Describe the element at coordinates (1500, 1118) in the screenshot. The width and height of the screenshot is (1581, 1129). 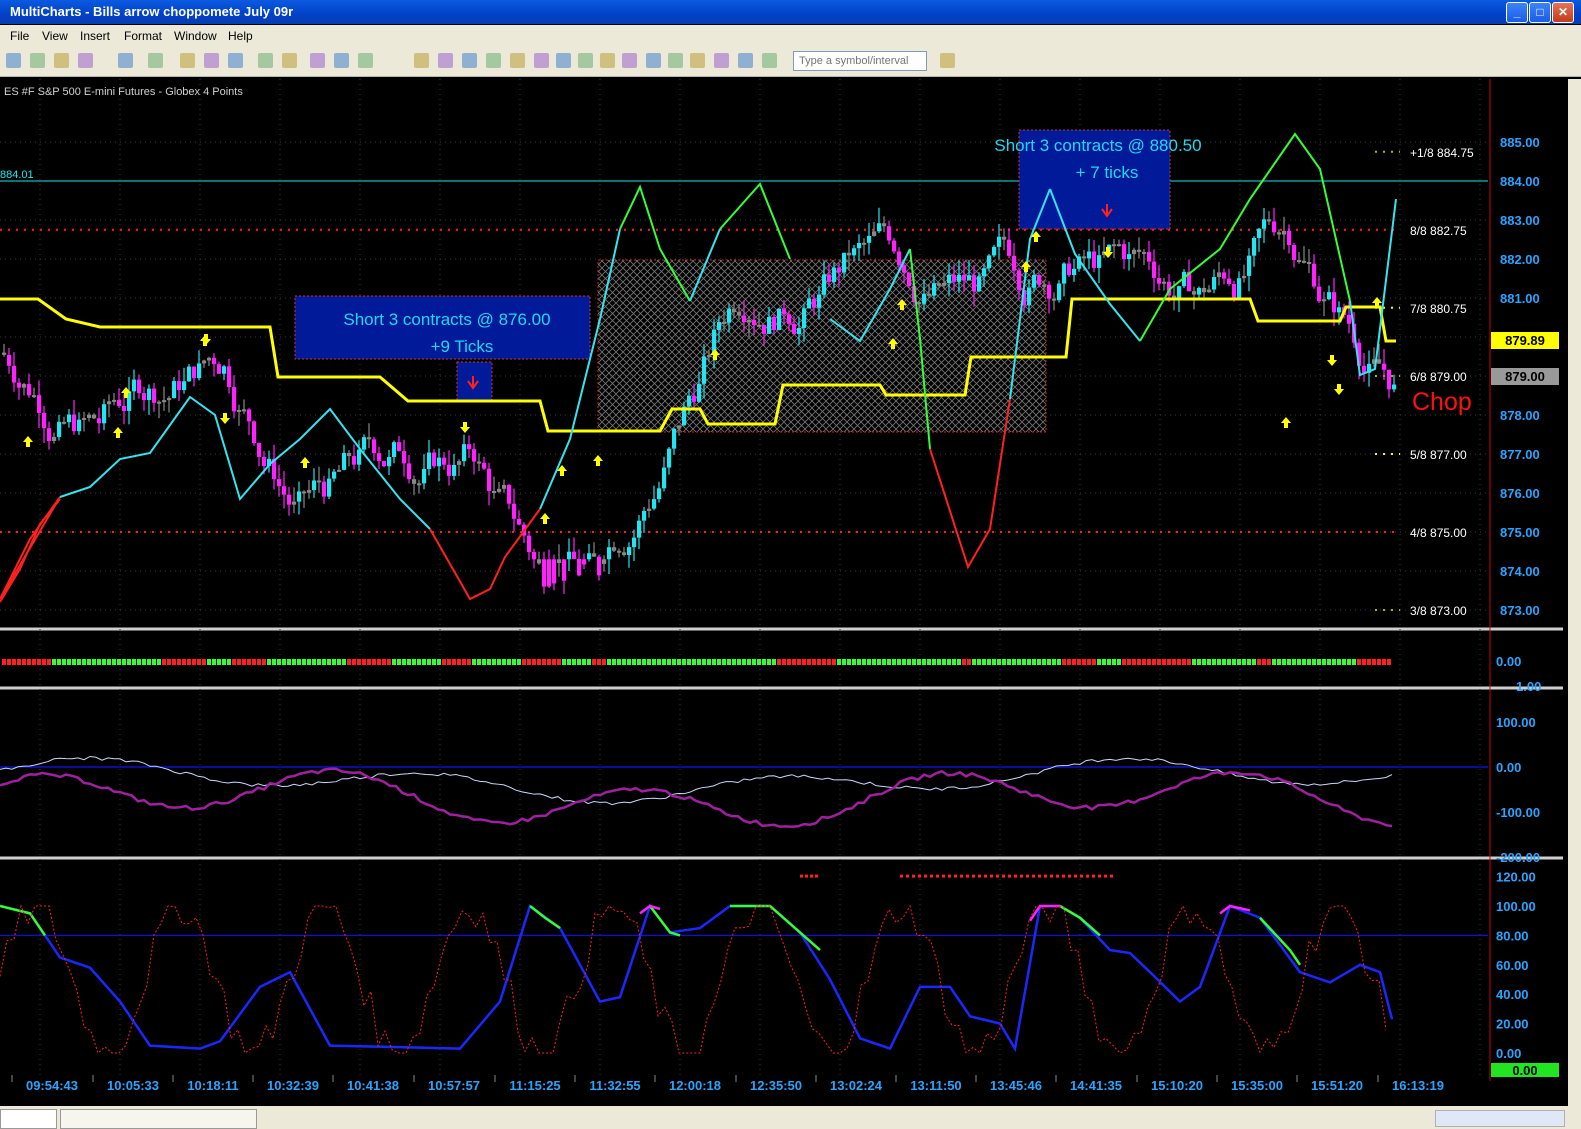
I see `horizontal-scrollbar` at that location.